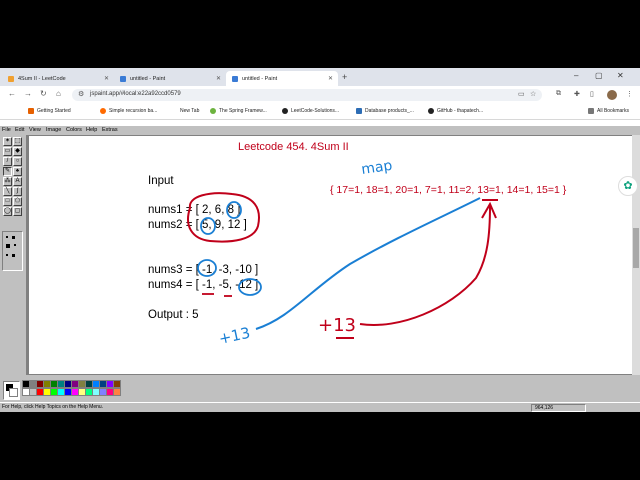 The width and height of the screenshot is (640, 480). What do you see at coordinates (17, 201) in the screenshot?
I see `polygon-icon: ⬠` at bounding box center [17, 201].